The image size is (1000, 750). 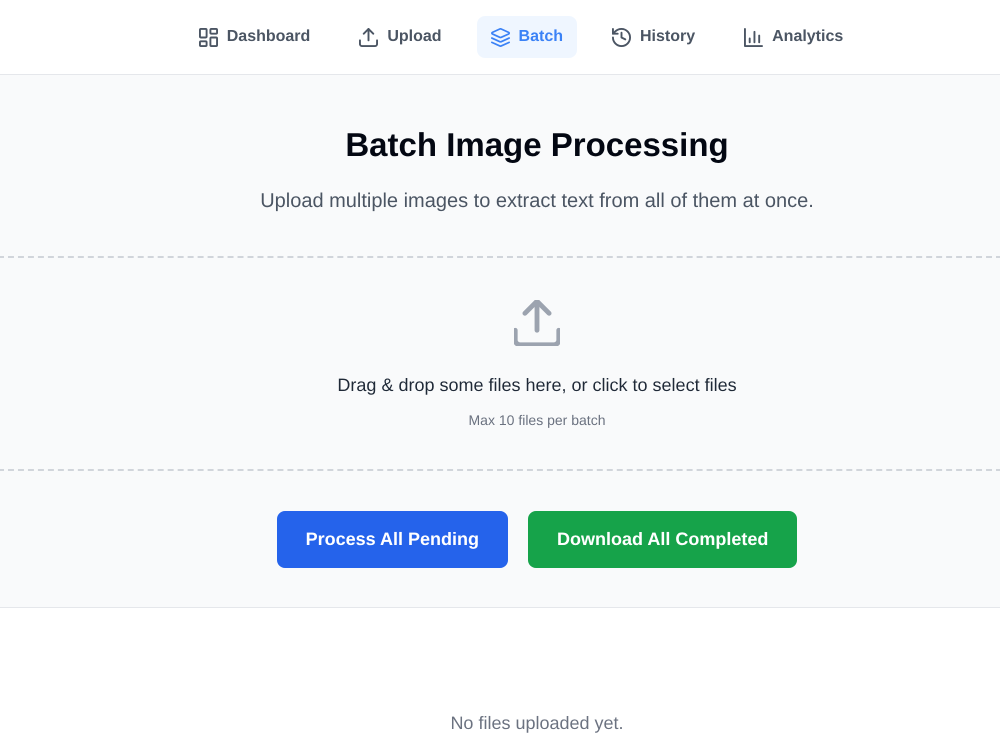 I want to click on process-button: Process All Pending, so click(x=392, y=539).